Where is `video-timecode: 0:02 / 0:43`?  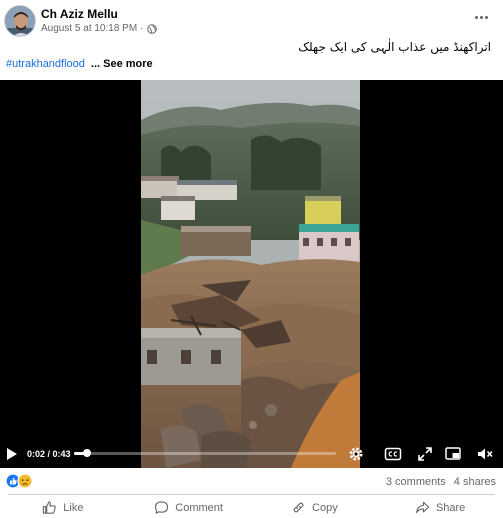
video-timecode: 0:02 / 0:43 is located at coordinates (49, 454).